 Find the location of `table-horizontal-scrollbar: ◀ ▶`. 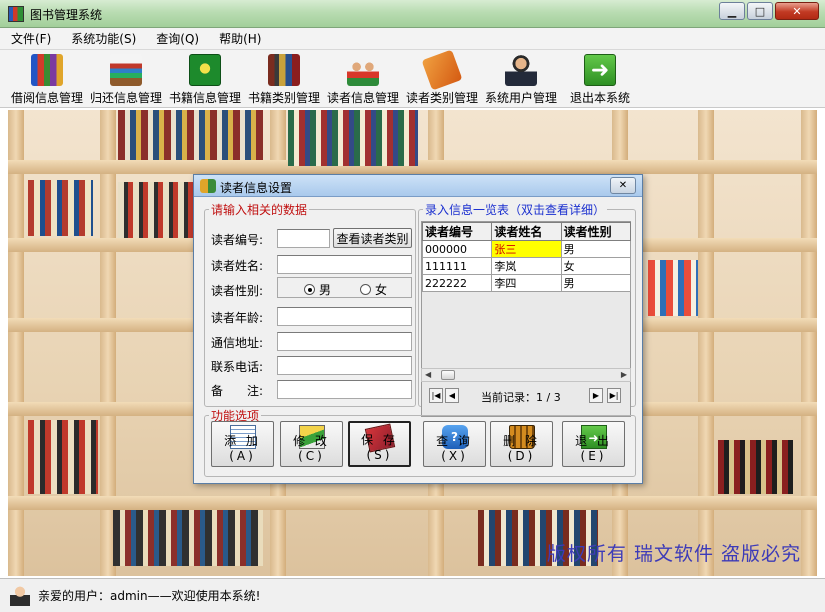

table-horizontal-scrollbar: ◀ ▶ is located at coordinates (526, 375).